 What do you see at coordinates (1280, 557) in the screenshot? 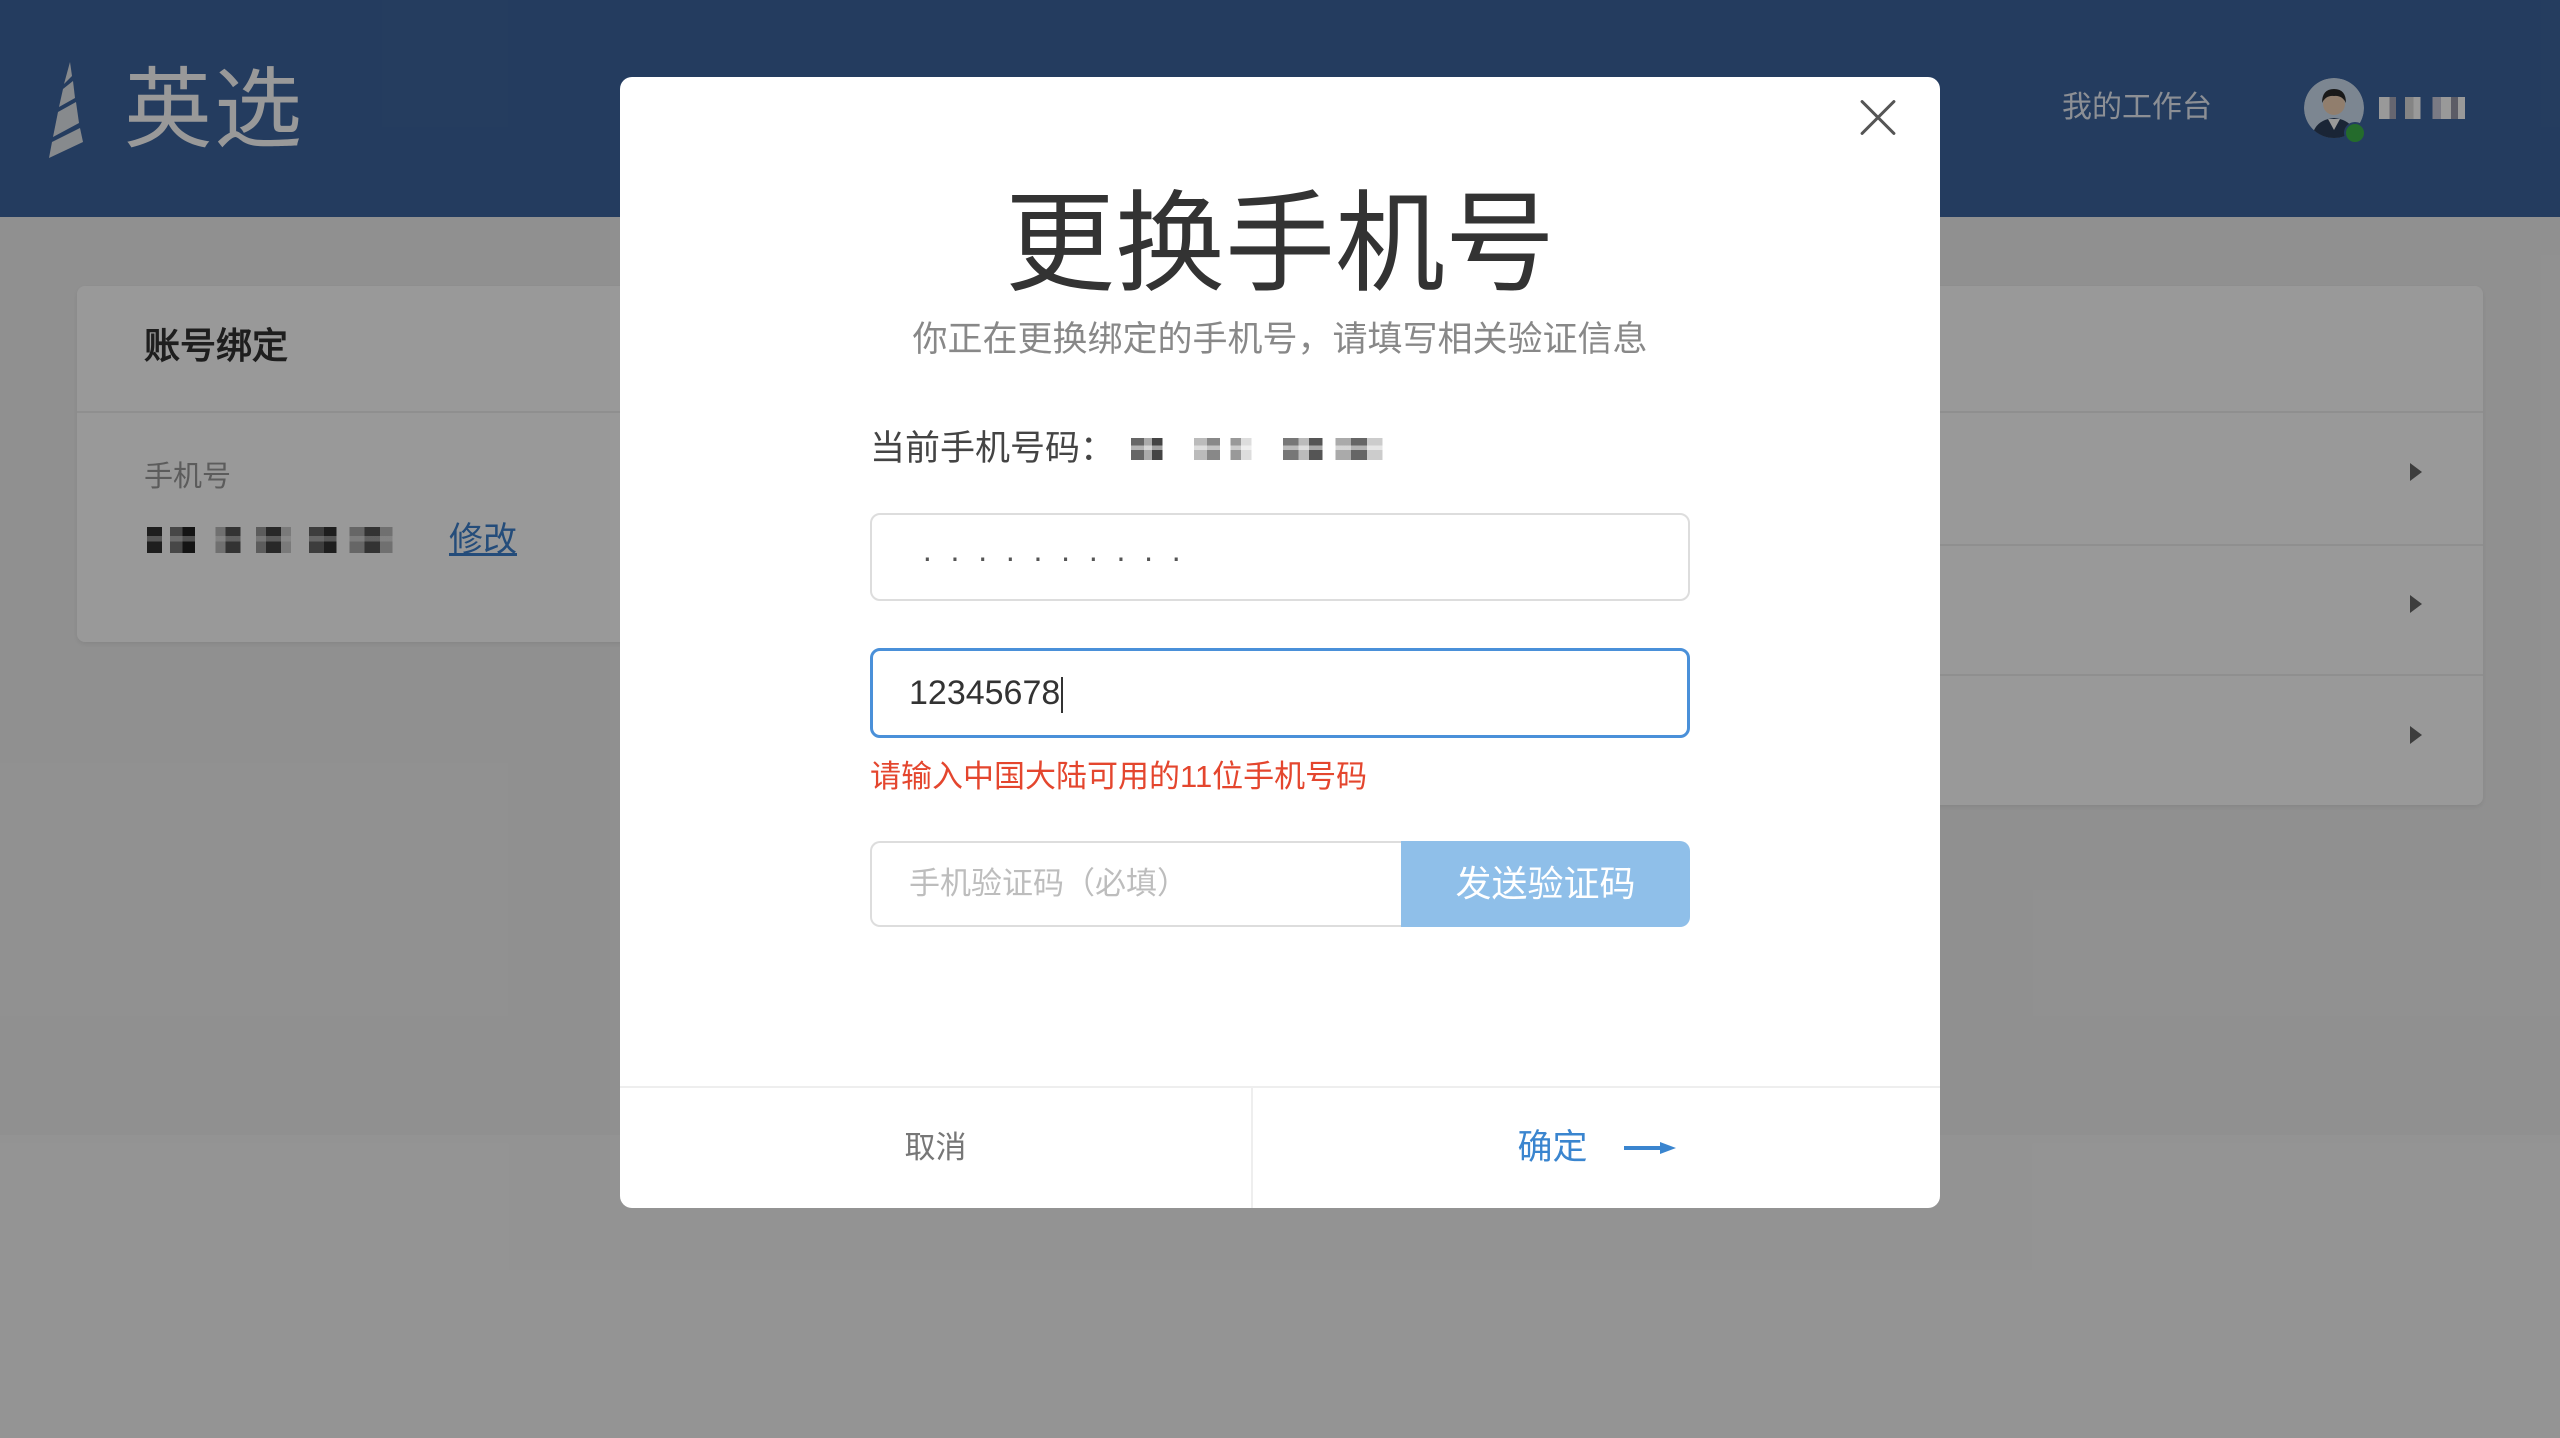
I see `password-field: ··········` at bounding box center [1280, 557].